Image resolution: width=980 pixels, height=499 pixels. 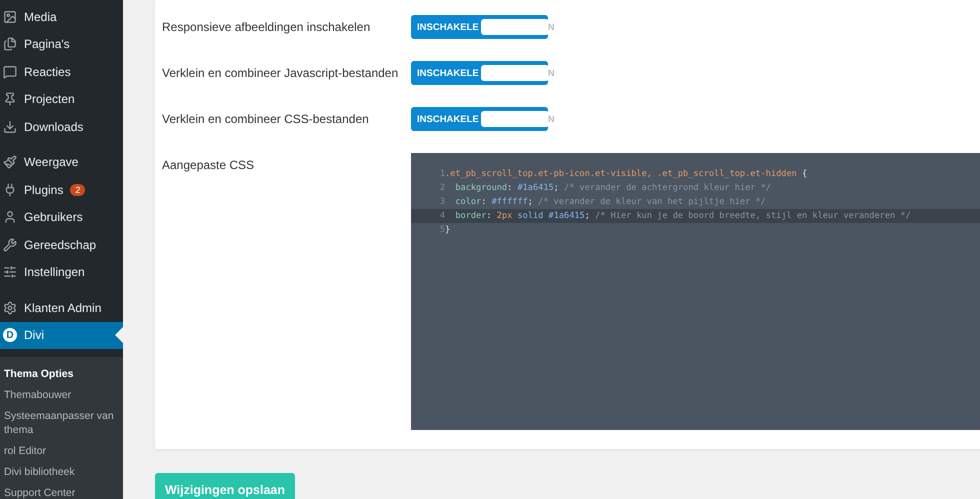 What do you see at coordinates (612, 188) in the screenshot?
I see `code-line: background: #1a6415; /* verander de achtergrond kleur hier */` at bounding box center [612, 188].